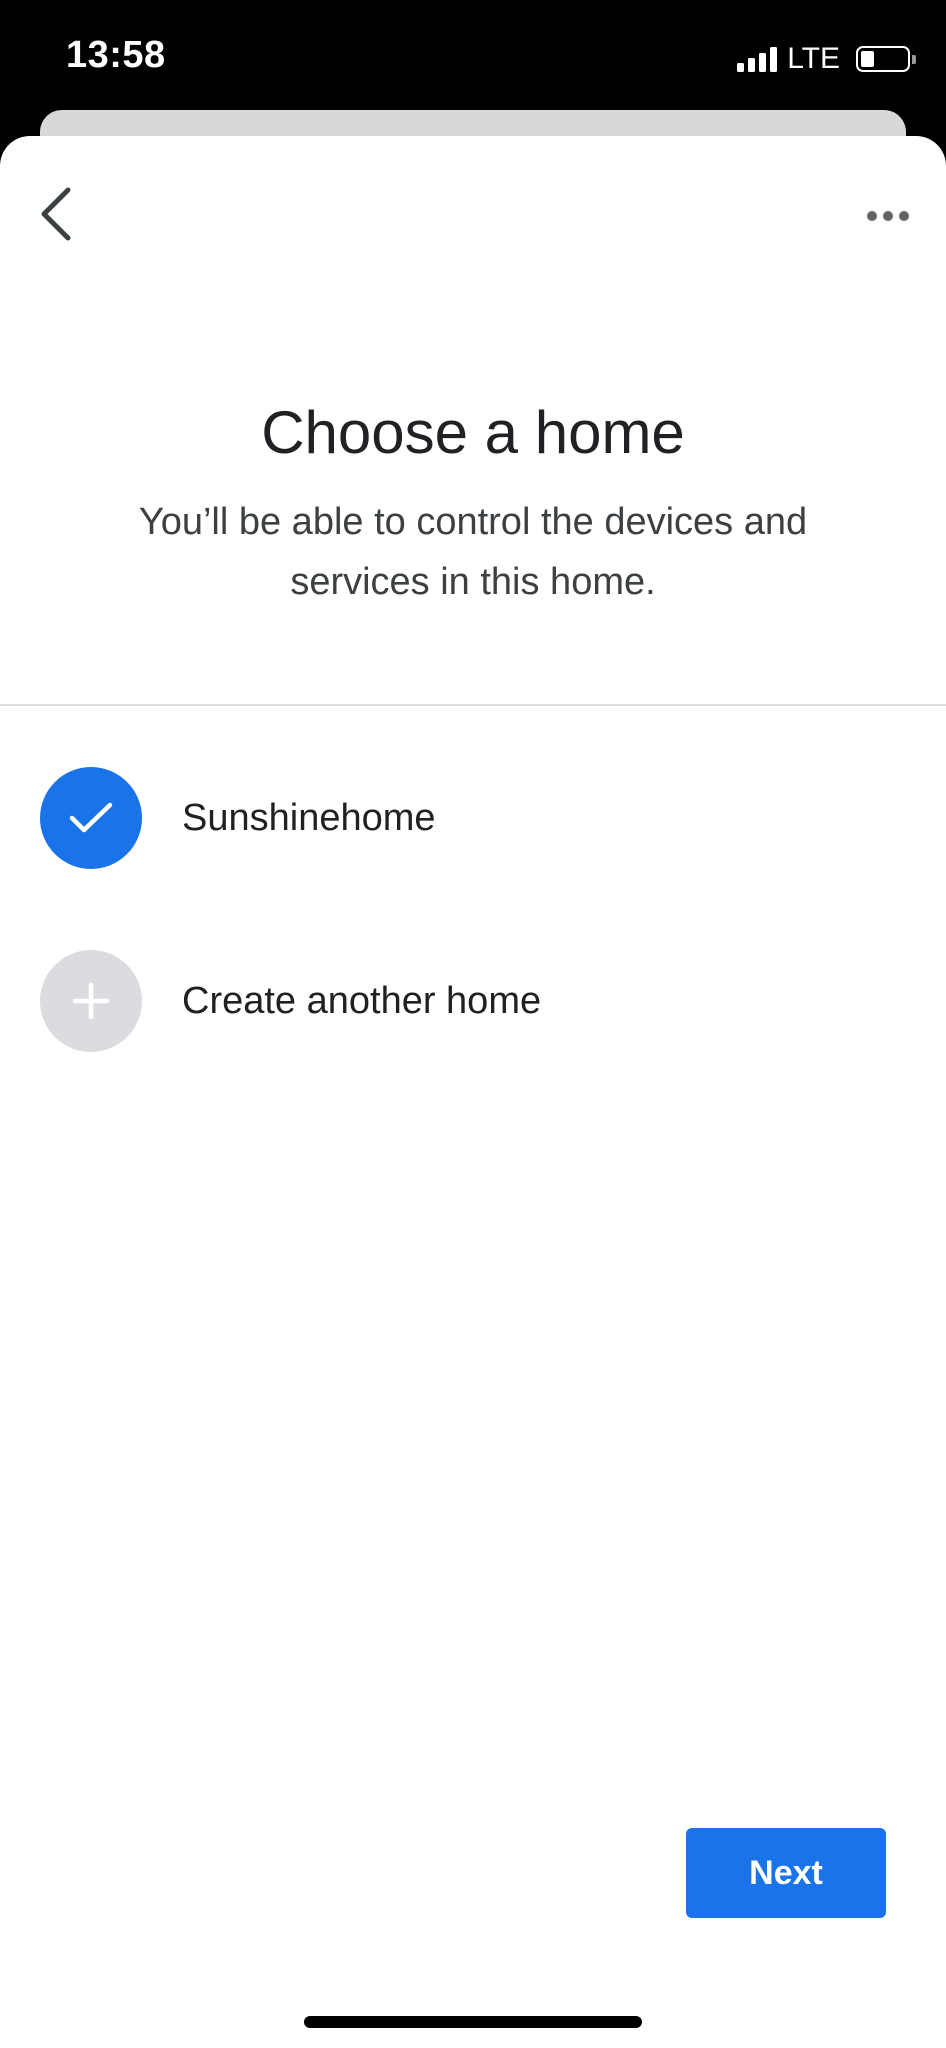  Describe the element at coordinates (786, 1873) in the screenshot. I see `next-button: Next` at that location.